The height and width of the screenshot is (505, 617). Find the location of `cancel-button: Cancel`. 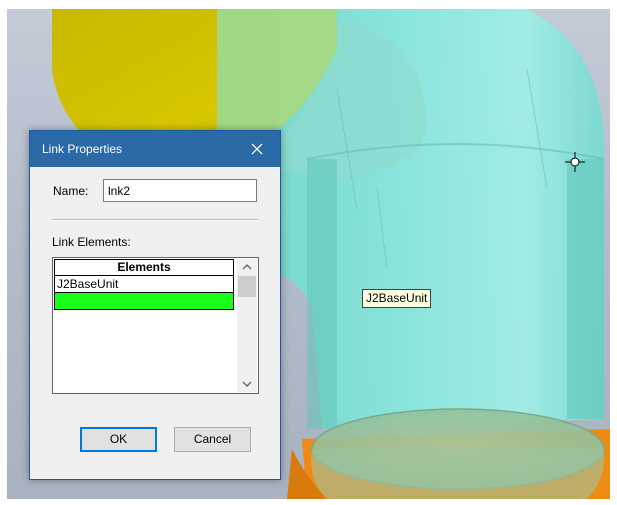

cancel-button: Cancel is located at coordinates (212, 439).